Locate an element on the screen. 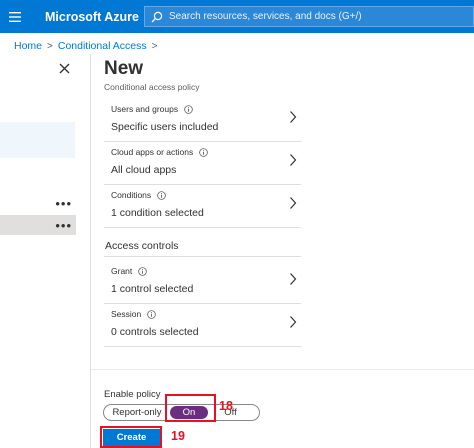 The width and height of the screenshot is (474, 448). access-controls-header: Access controls is located at coordinates (202, 248).